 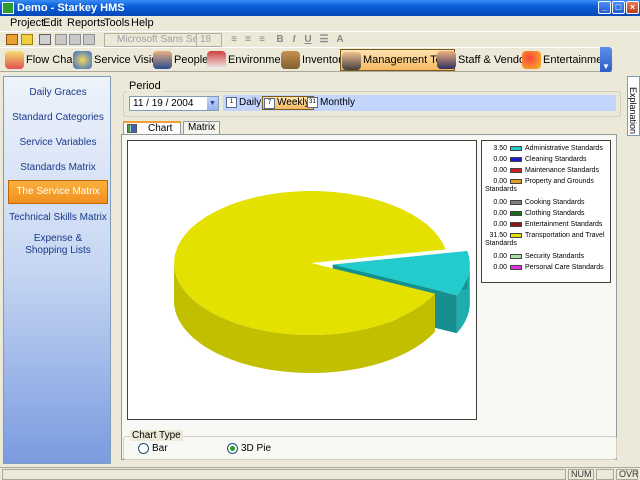 I want to click on calendar-icon: 1, so click(x=231, y=102).